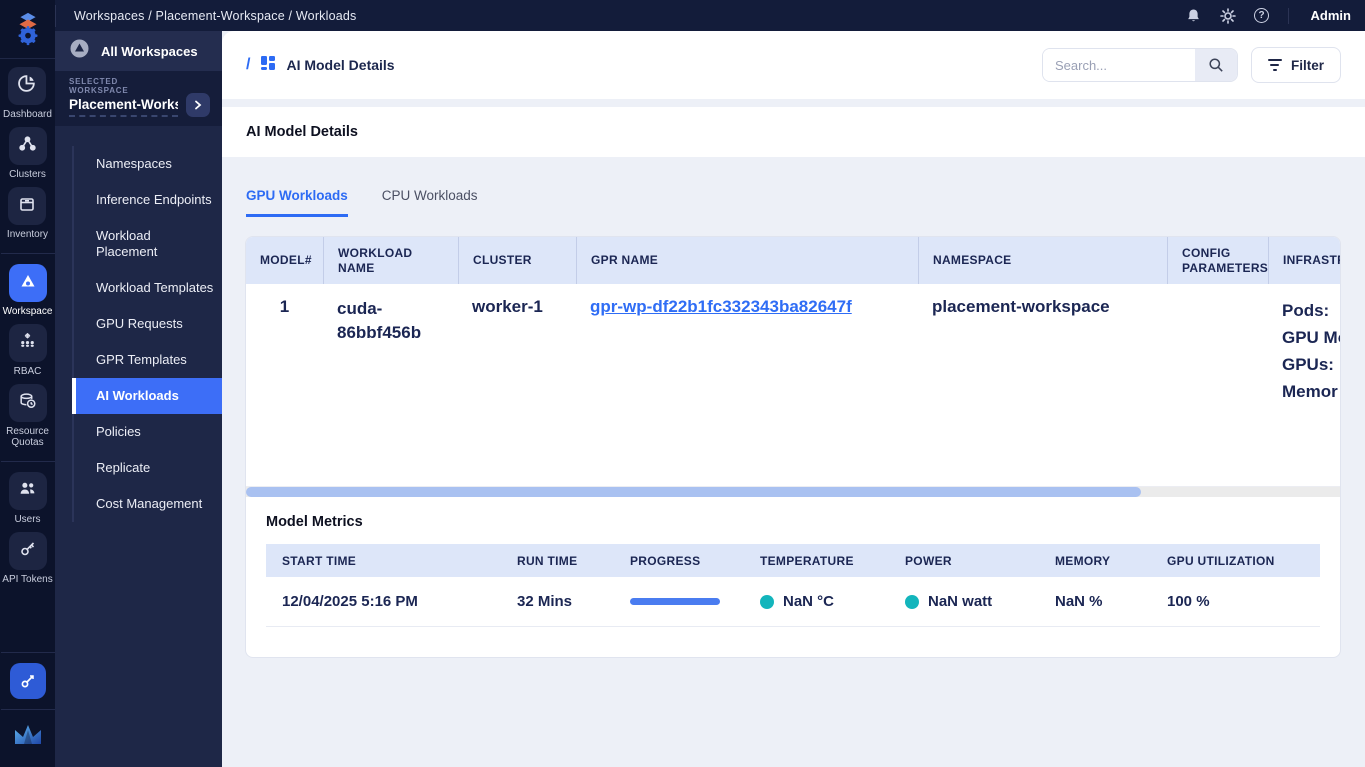  What do you see at coordinates (79, 51) in the screenshot?
I see `workspaces-circle-icon` at bounding box center [79, 51].